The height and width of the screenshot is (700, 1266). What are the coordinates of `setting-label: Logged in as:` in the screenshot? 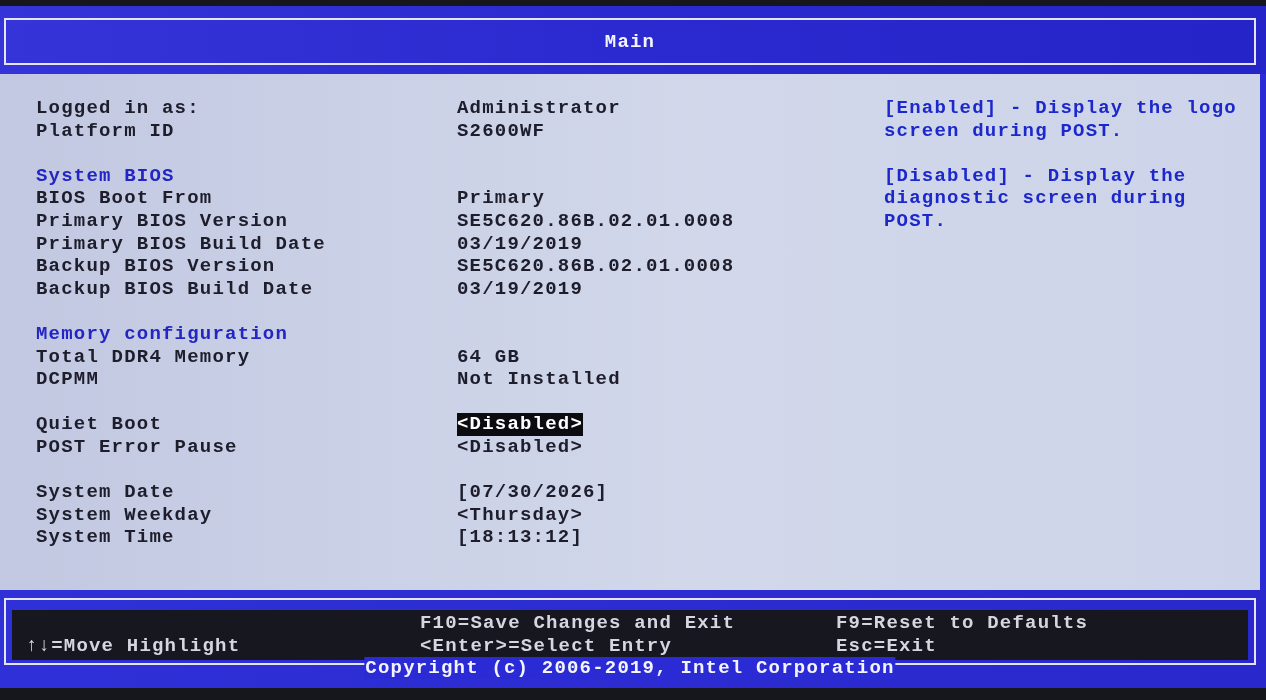 It's located at (118, 108).